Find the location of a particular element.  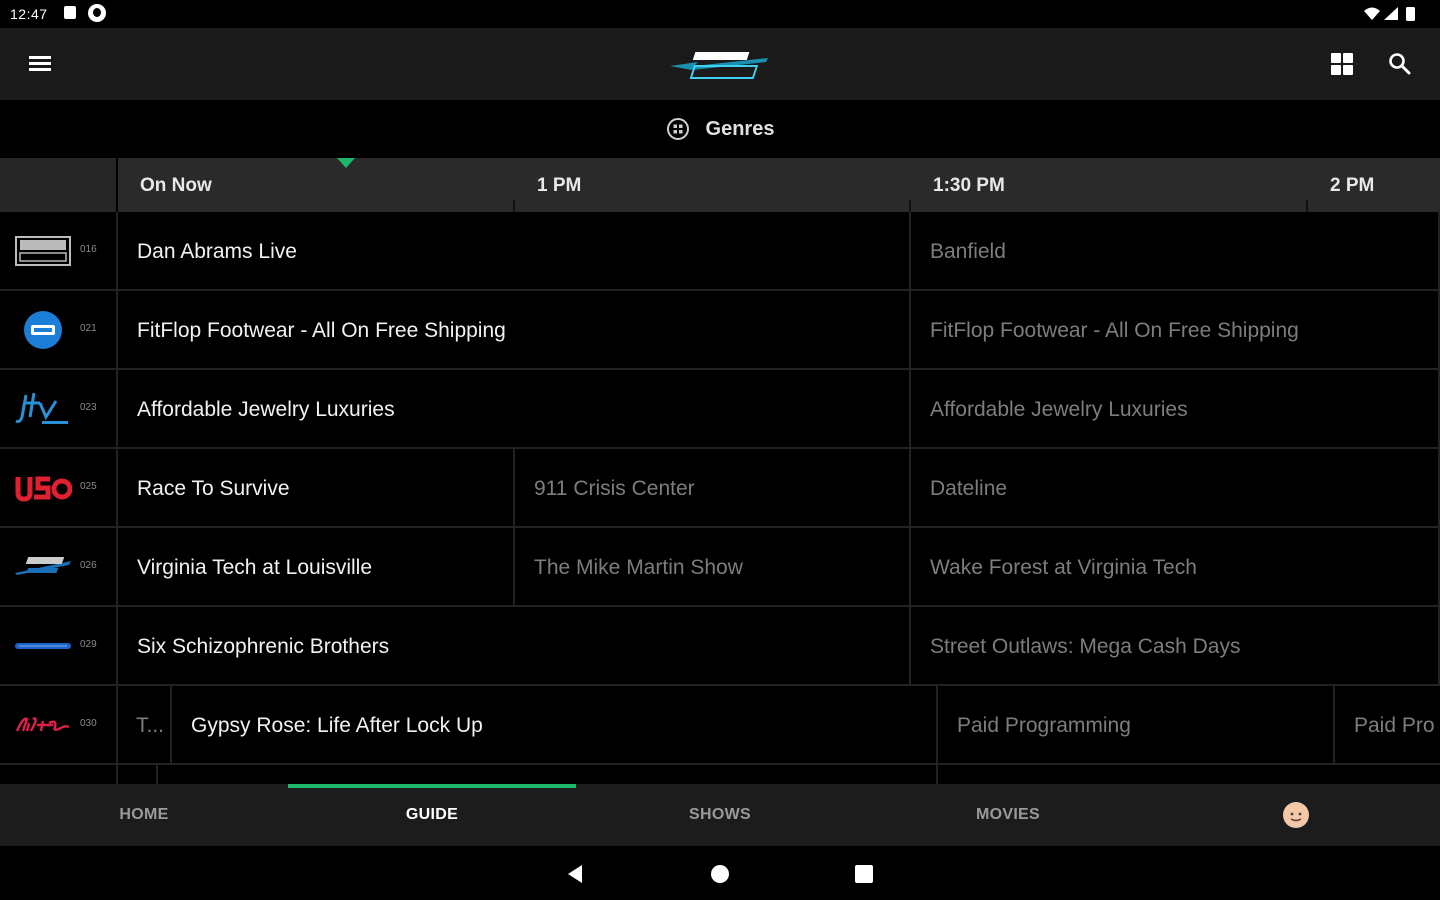

program-cell: Dan Abrams Live is located at coordinates (514, 250).